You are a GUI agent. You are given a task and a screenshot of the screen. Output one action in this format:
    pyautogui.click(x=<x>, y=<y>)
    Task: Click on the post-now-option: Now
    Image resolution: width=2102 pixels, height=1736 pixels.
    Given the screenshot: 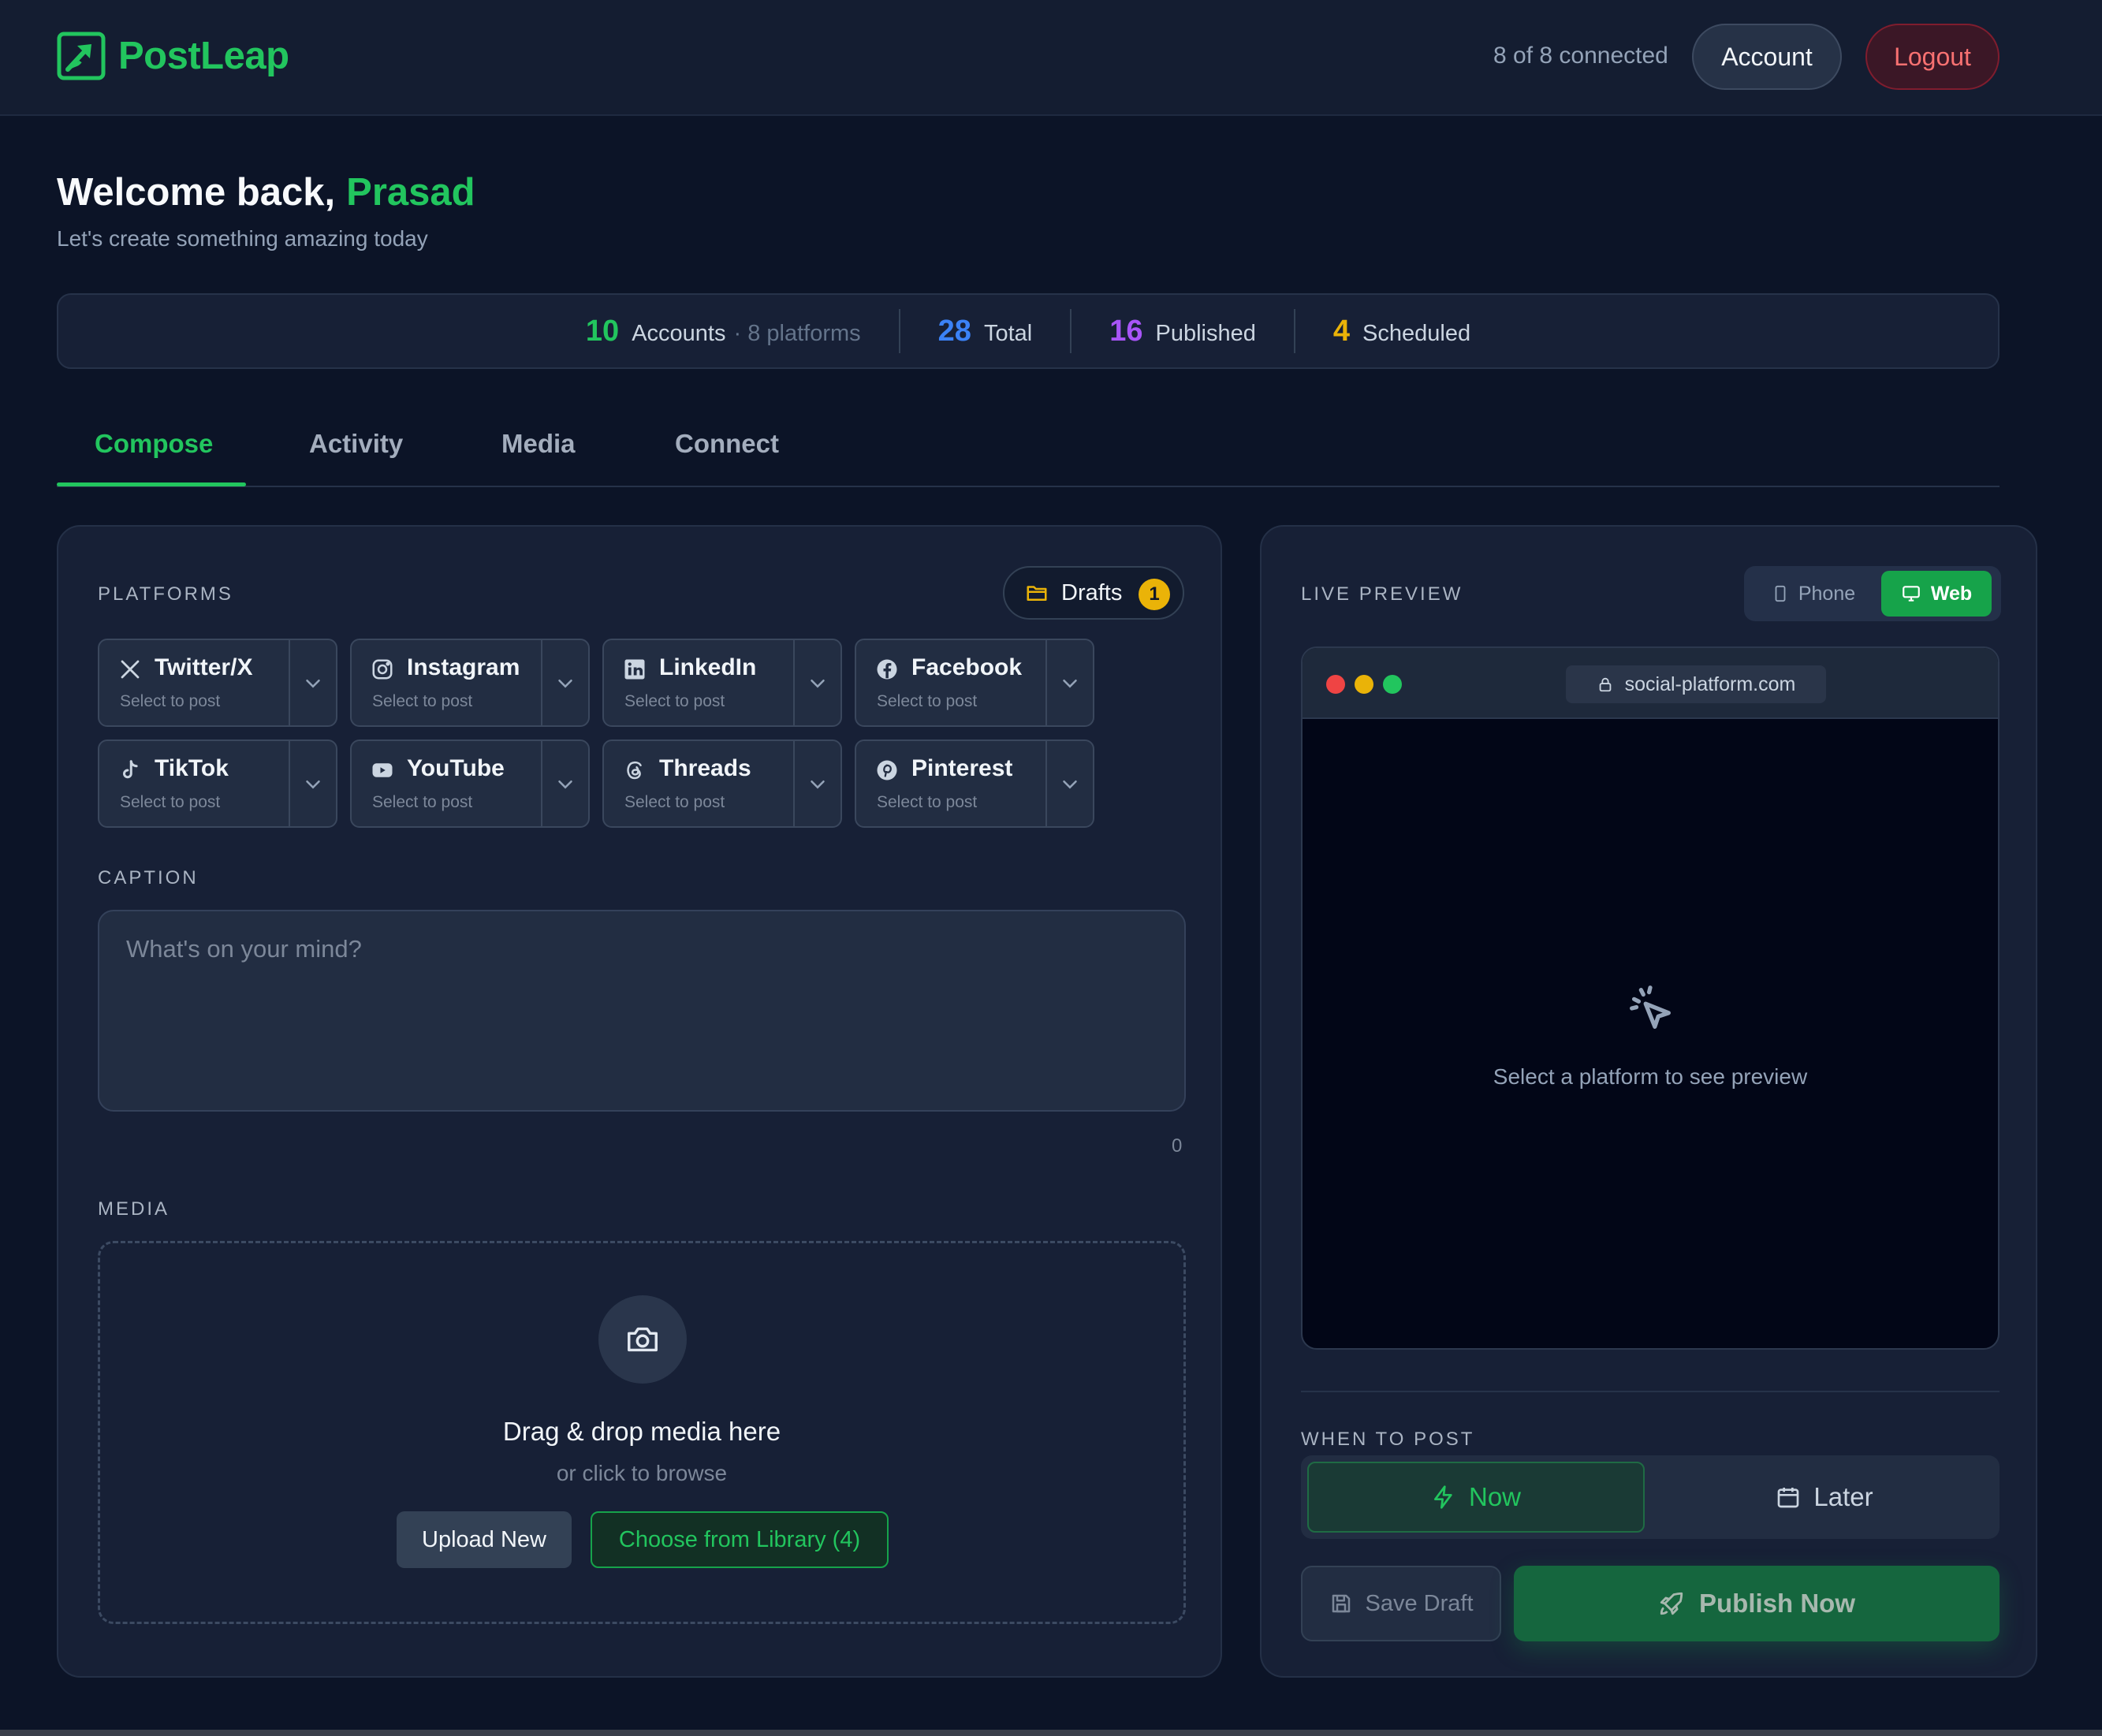 What is the action you would take?
    pyautogui.click(x=1476, y=1497)
    